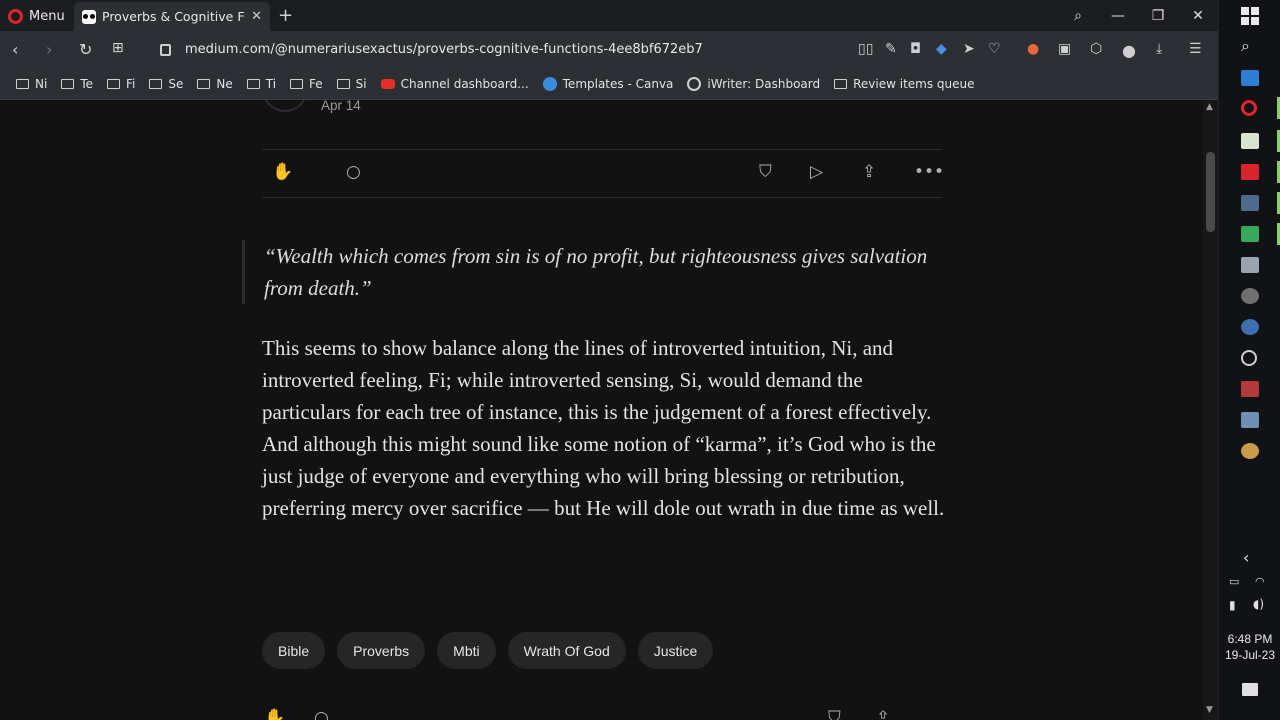 The image size is (1280, 720). Describe the element at coordinates (261, 84) in the screenshot. I see `bookmark-folder: Ti` at that location.